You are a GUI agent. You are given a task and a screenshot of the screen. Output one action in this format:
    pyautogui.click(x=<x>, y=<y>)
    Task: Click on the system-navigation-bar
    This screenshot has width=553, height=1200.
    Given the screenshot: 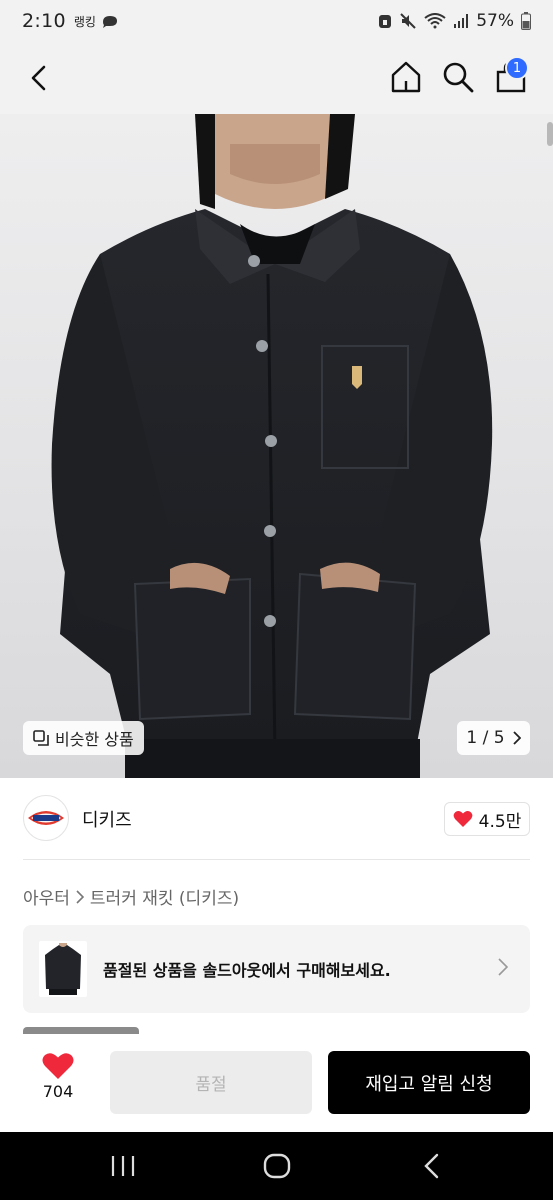 What is the action you would take?
    pyautogui.click(x=276, y=1166)
    